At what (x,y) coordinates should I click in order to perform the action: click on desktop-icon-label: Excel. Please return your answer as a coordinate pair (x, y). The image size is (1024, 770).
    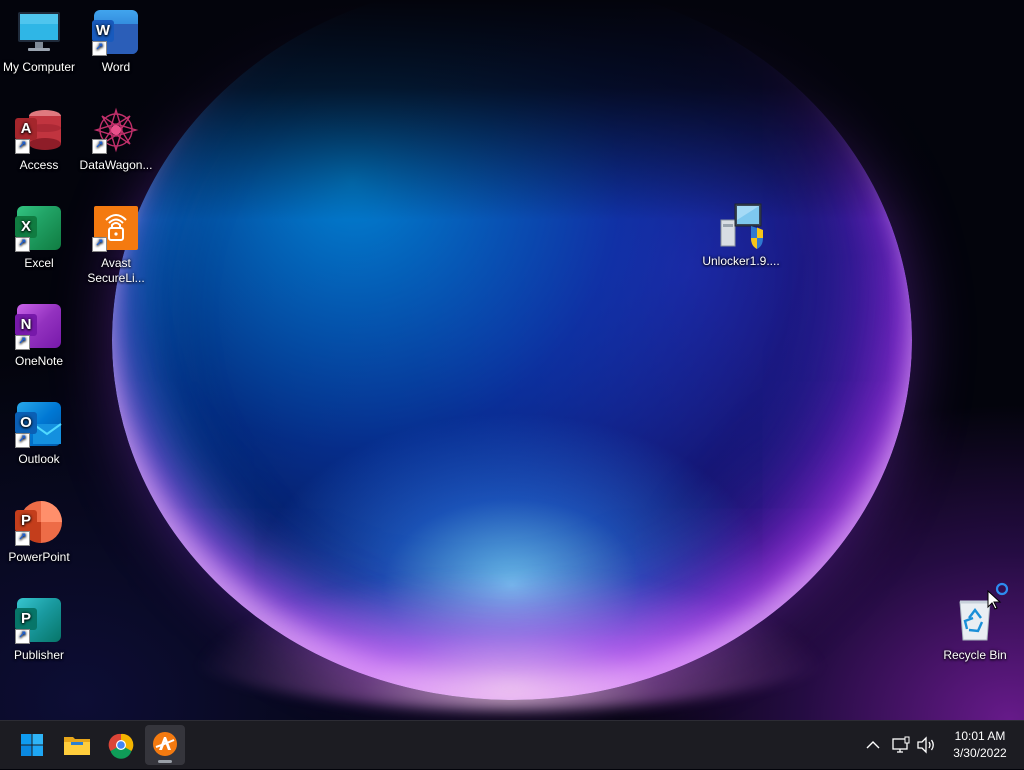
    Looking at the image, I should click on (39, 263).